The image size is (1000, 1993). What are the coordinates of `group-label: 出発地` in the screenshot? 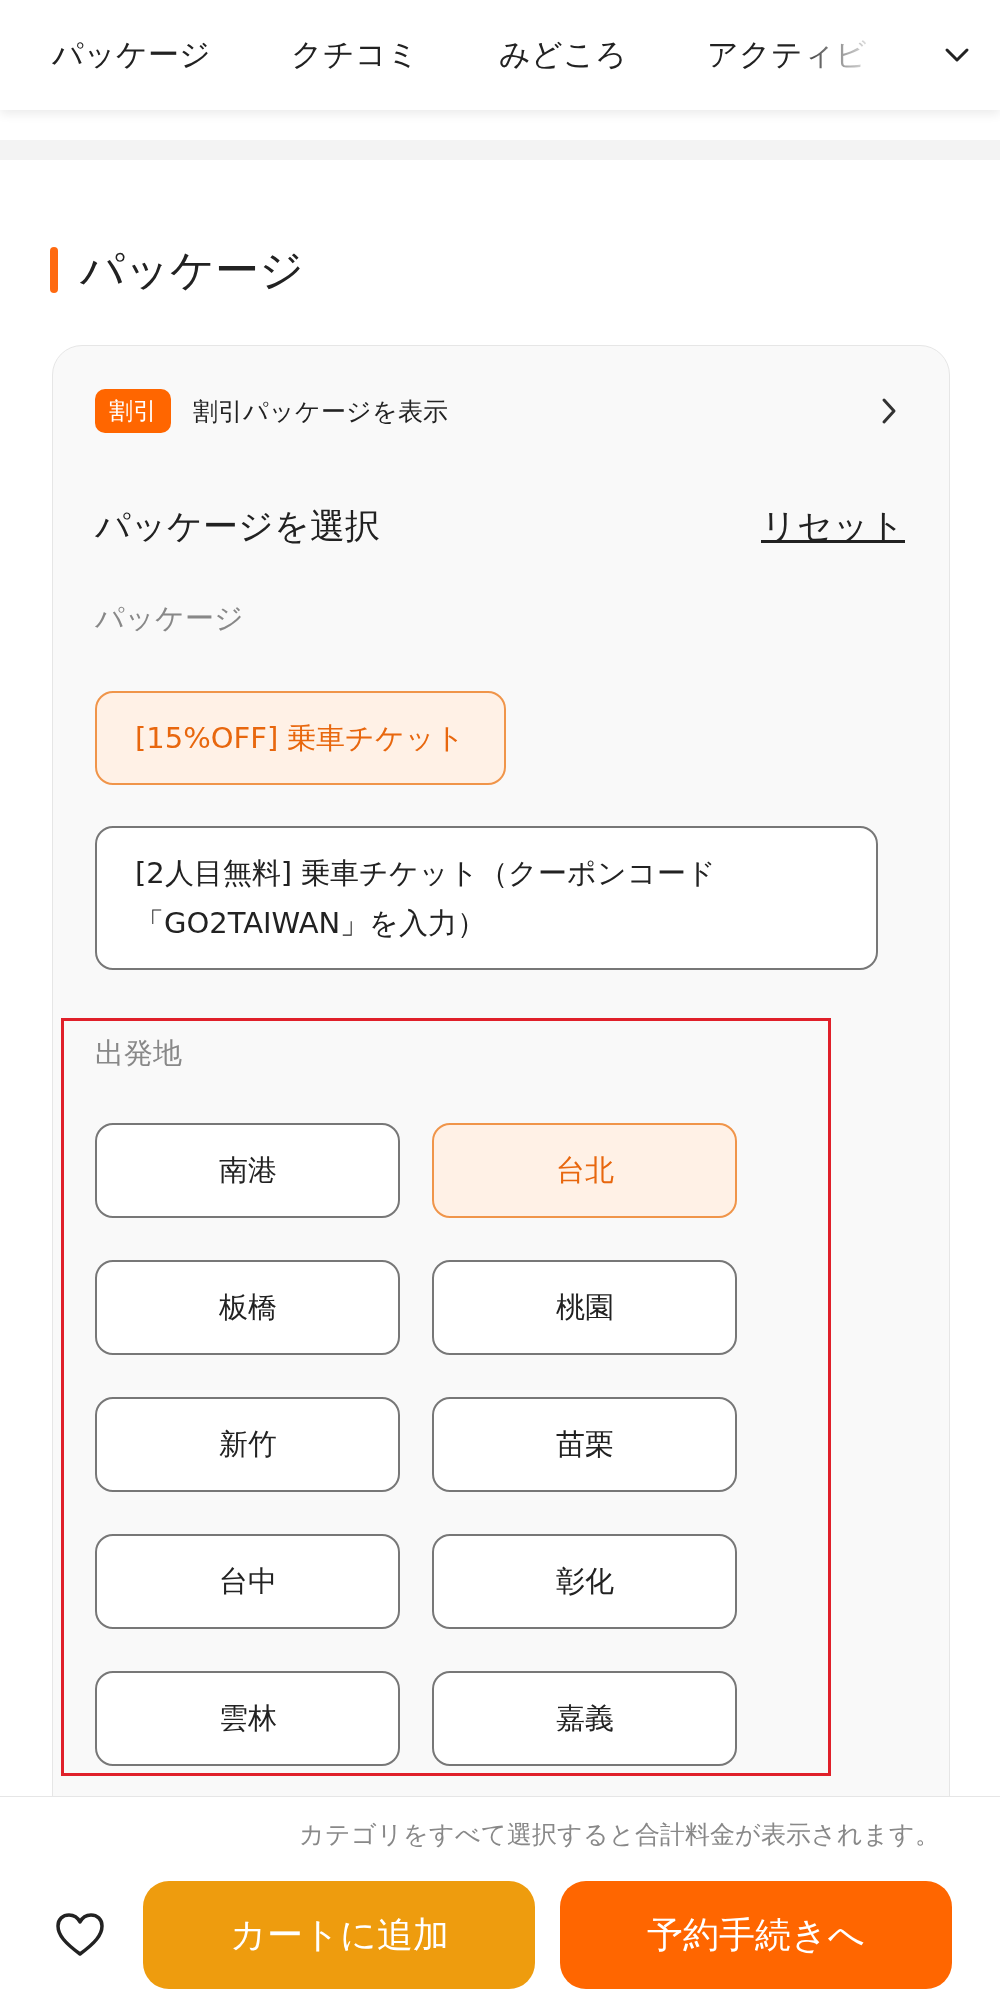 It's located at (139, 1053).